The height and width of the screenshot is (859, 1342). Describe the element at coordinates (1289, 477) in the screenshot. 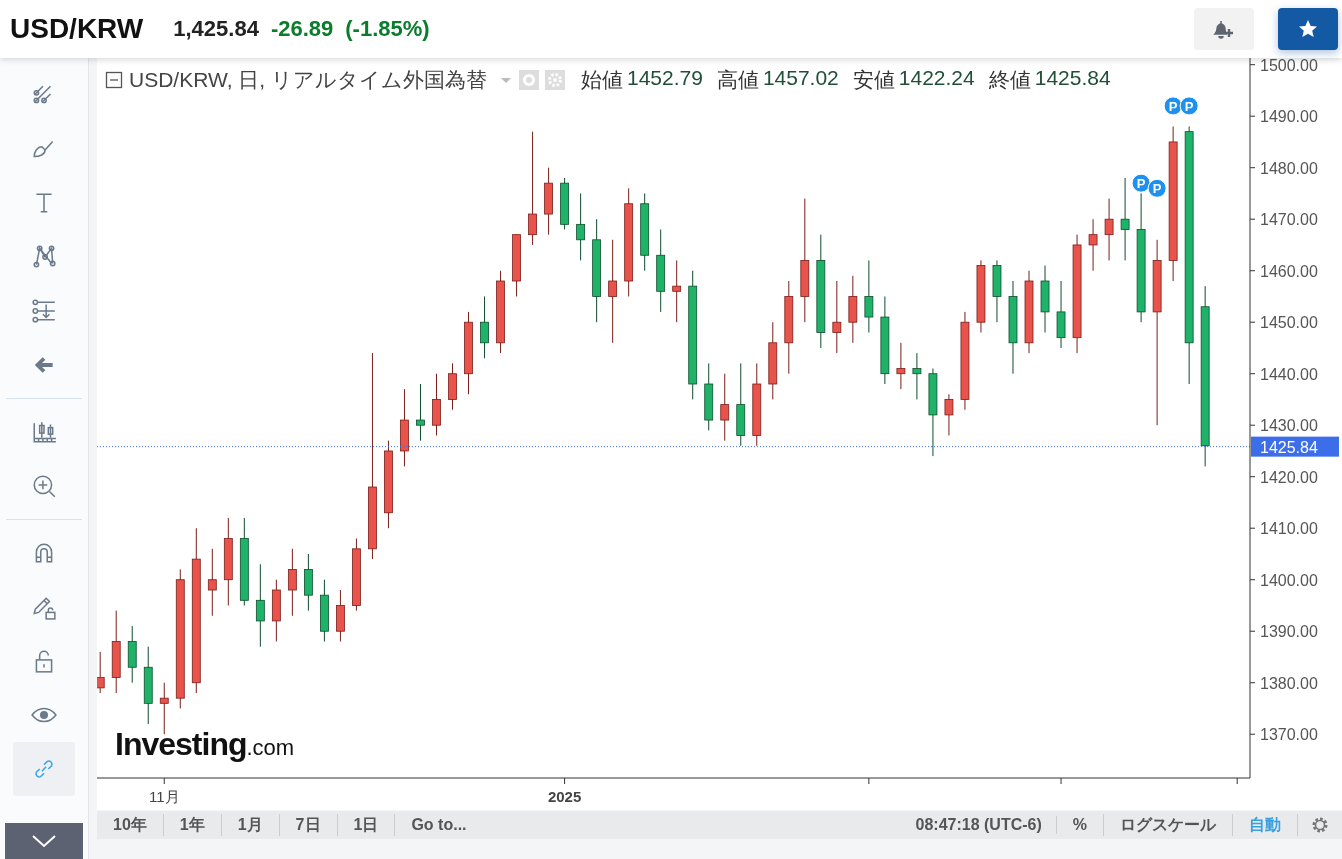

I see `axis-tick-label: 1420.00` at that location.